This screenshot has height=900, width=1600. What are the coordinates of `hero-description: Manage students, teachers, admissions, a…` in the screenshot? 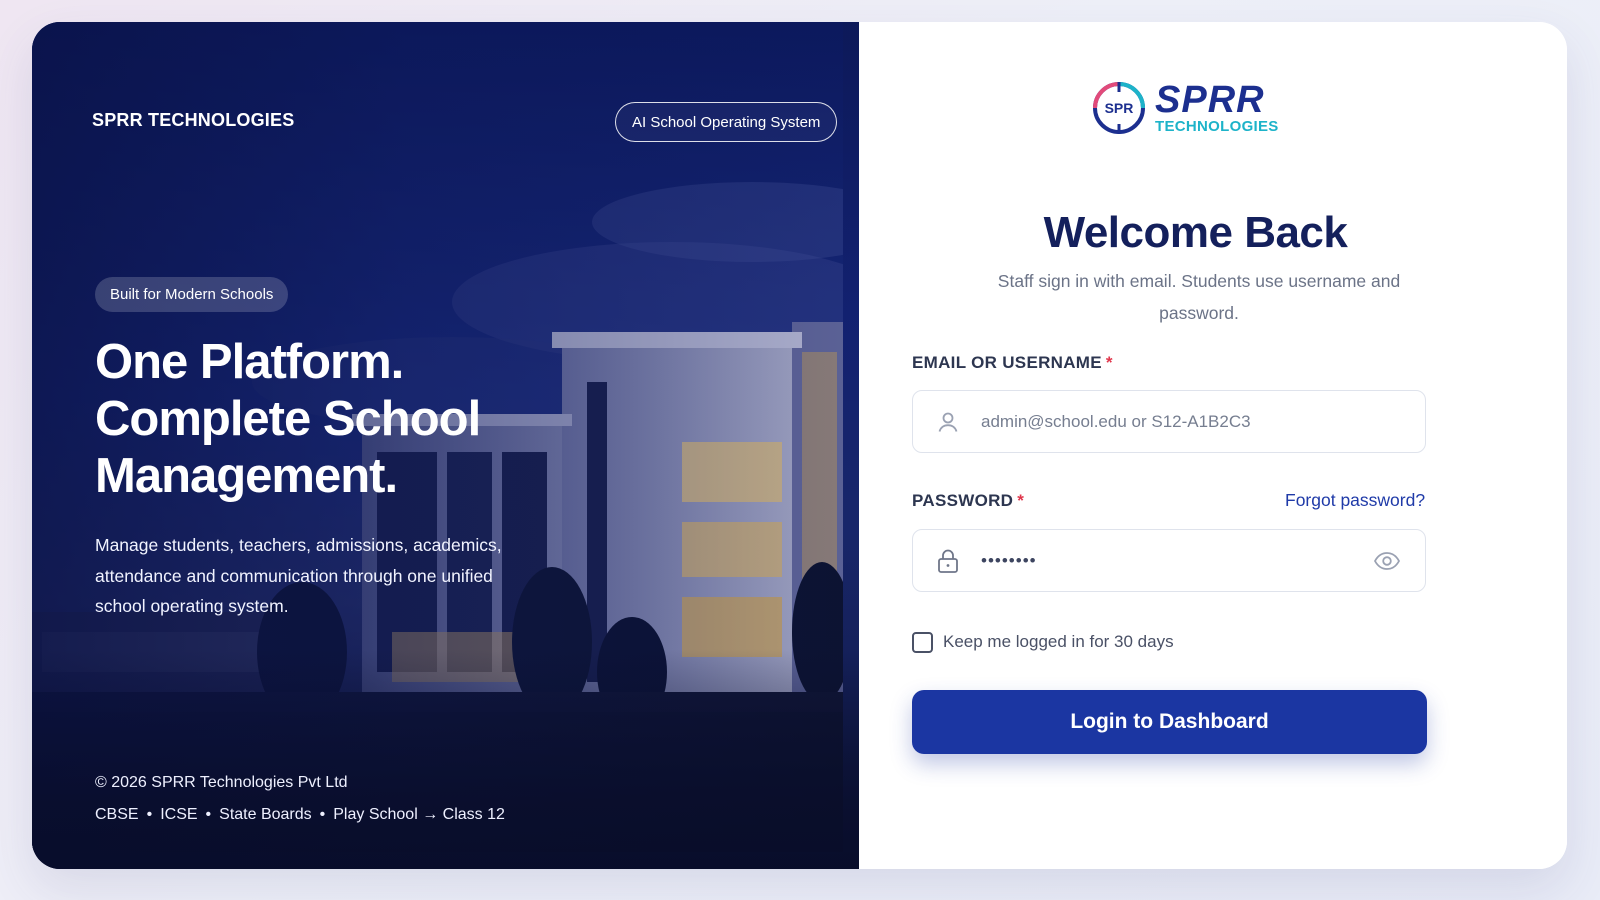 It's located at (298, 575).